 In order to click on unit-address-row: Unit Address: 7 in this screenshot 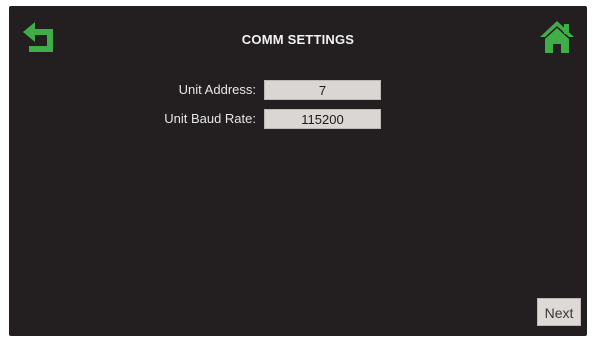, I will do `click(298, 90)`.